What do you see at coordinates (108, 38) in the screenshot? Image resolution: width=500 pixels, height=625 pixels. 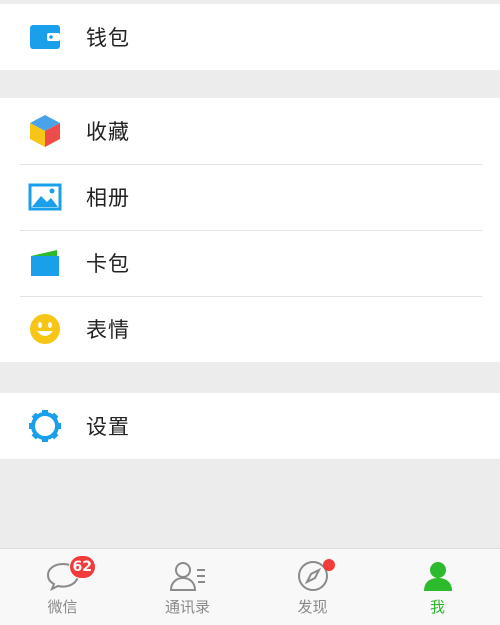 I see `menu-item-label: 钱包` at bounding box center [108, 38].